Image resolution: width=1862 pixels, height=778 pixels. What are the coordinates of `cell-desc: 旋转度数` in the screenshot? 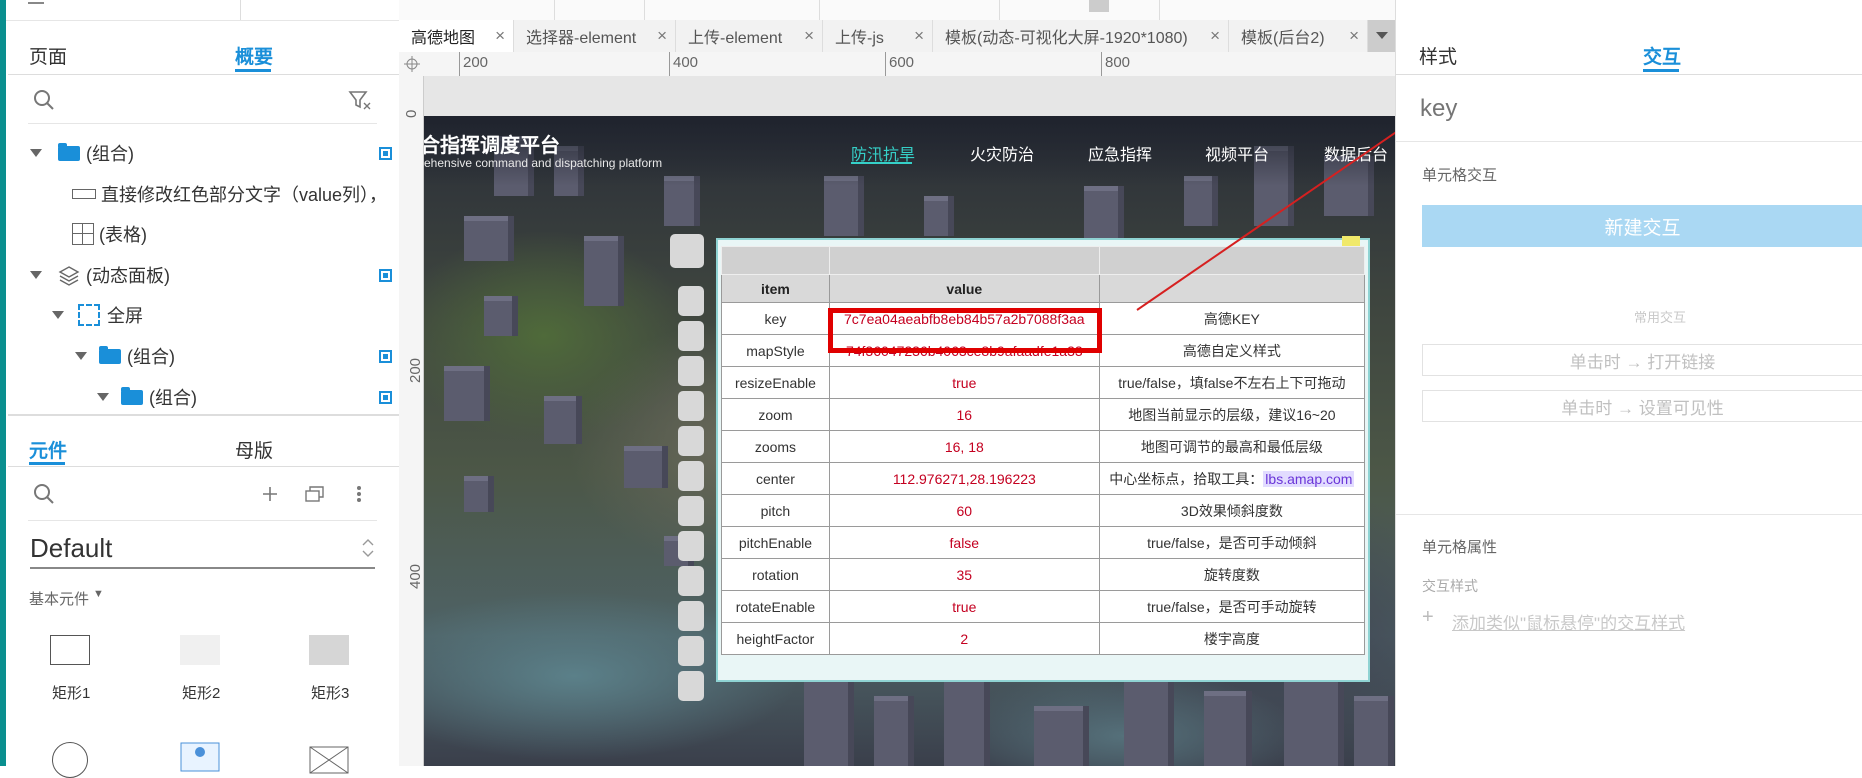 It's located at (1232, 574).